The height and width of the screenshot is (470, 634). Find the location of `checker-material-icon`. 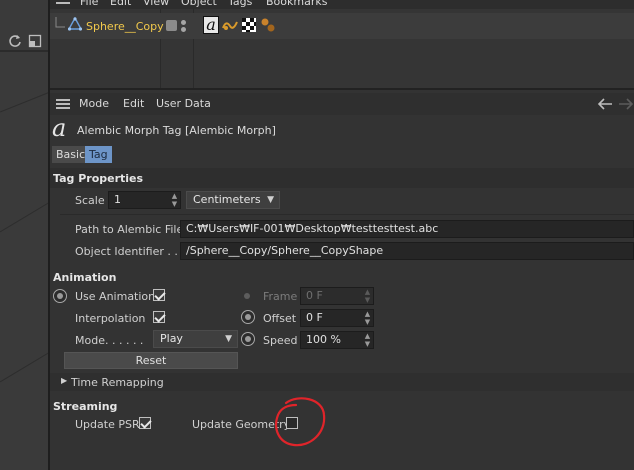

checker-material-icon is located at coordinates (249, 25).